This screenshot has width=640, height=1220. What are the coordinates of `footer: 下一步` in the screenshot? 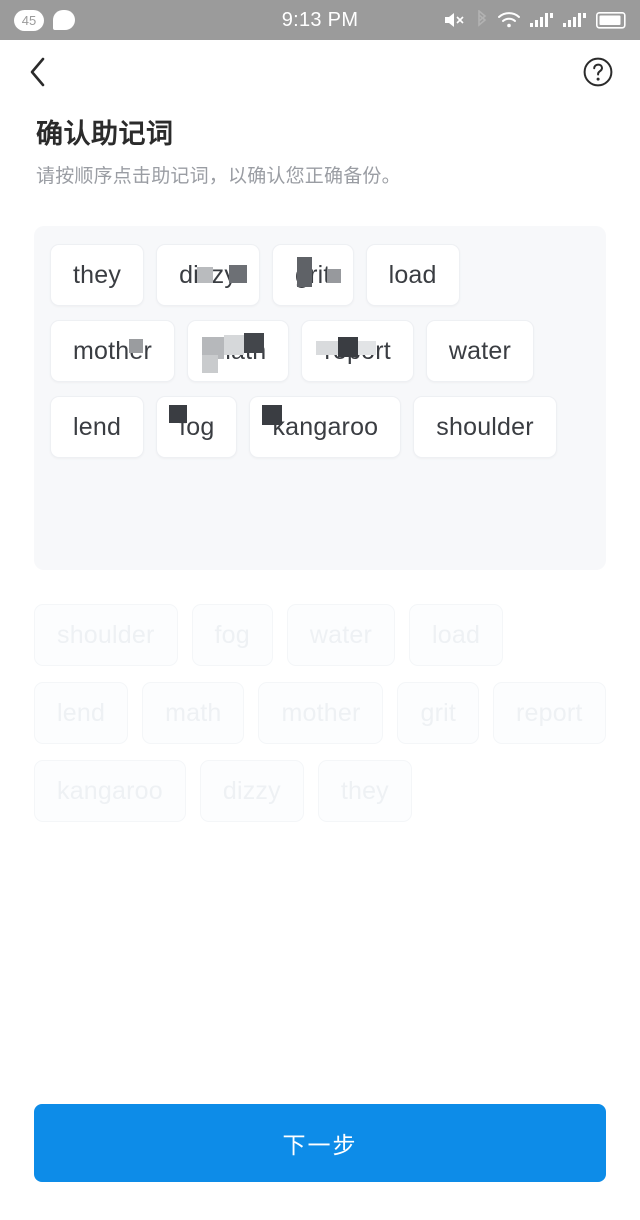 It's located at (320, 1162).